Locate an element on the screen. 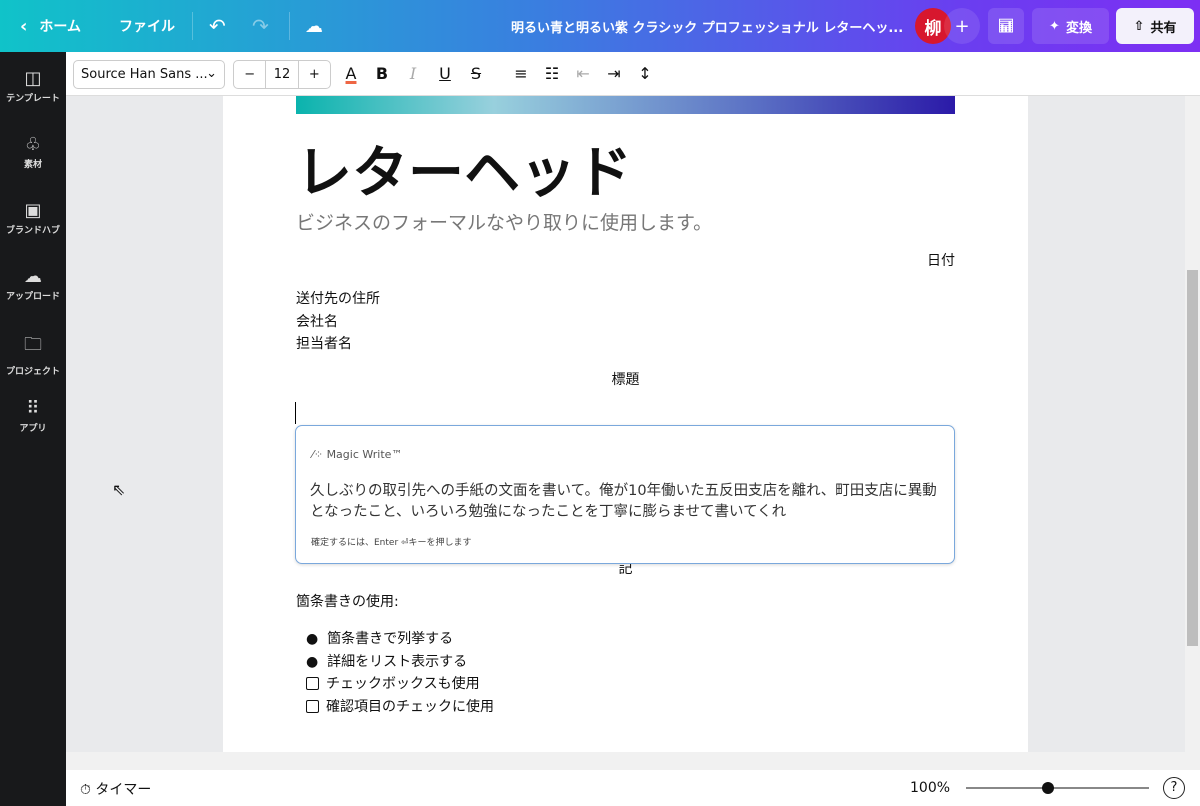 The height and width of the screenshot is (806, 1200). magic-write-label: ⁄⁘ Magic Write™ is located at coordinates (357, 454).